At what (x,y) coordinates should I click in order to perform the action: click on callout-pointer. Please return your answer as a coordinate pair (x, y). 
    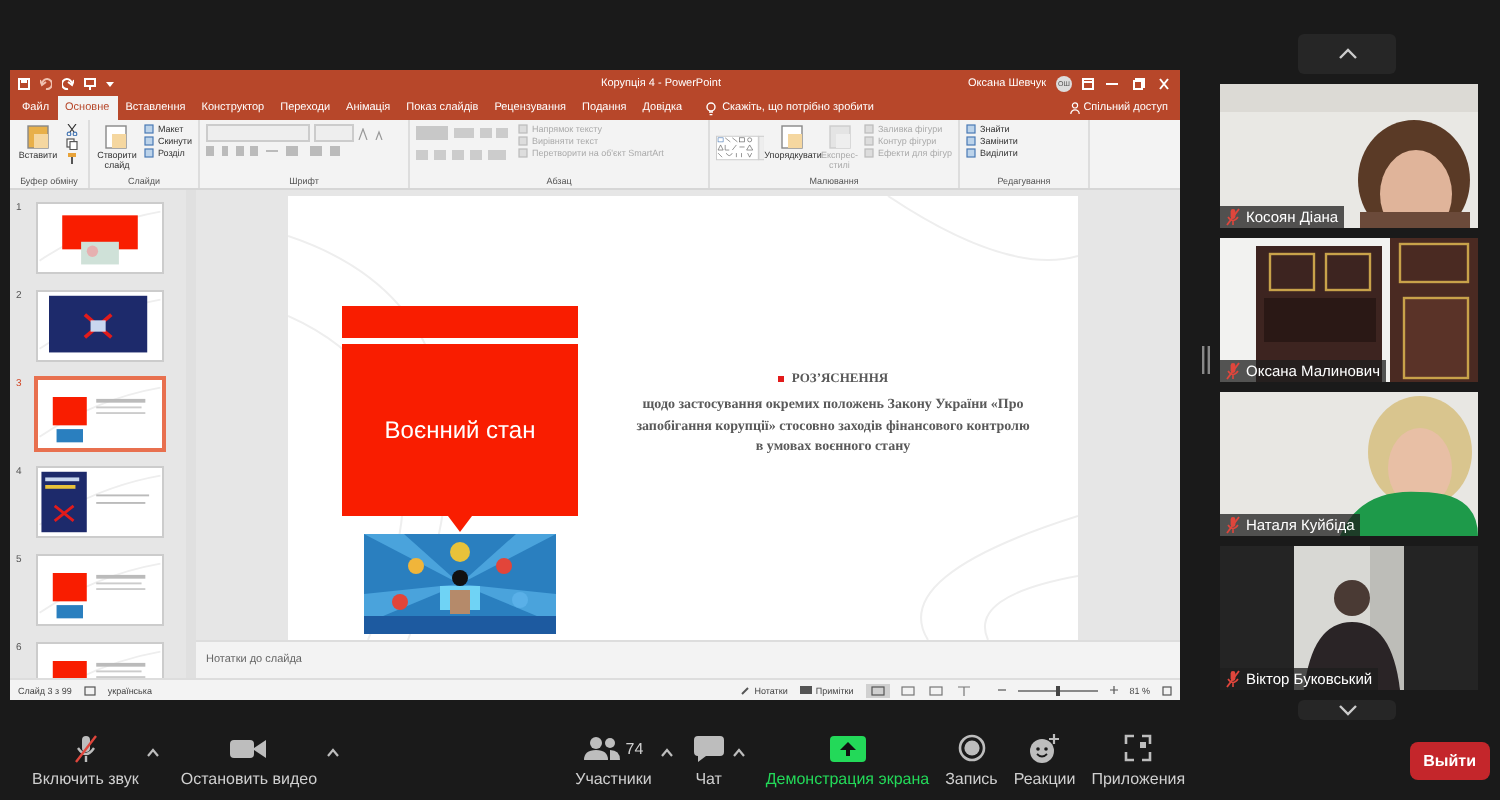
    Looking at the image, I should click on (460, 524).